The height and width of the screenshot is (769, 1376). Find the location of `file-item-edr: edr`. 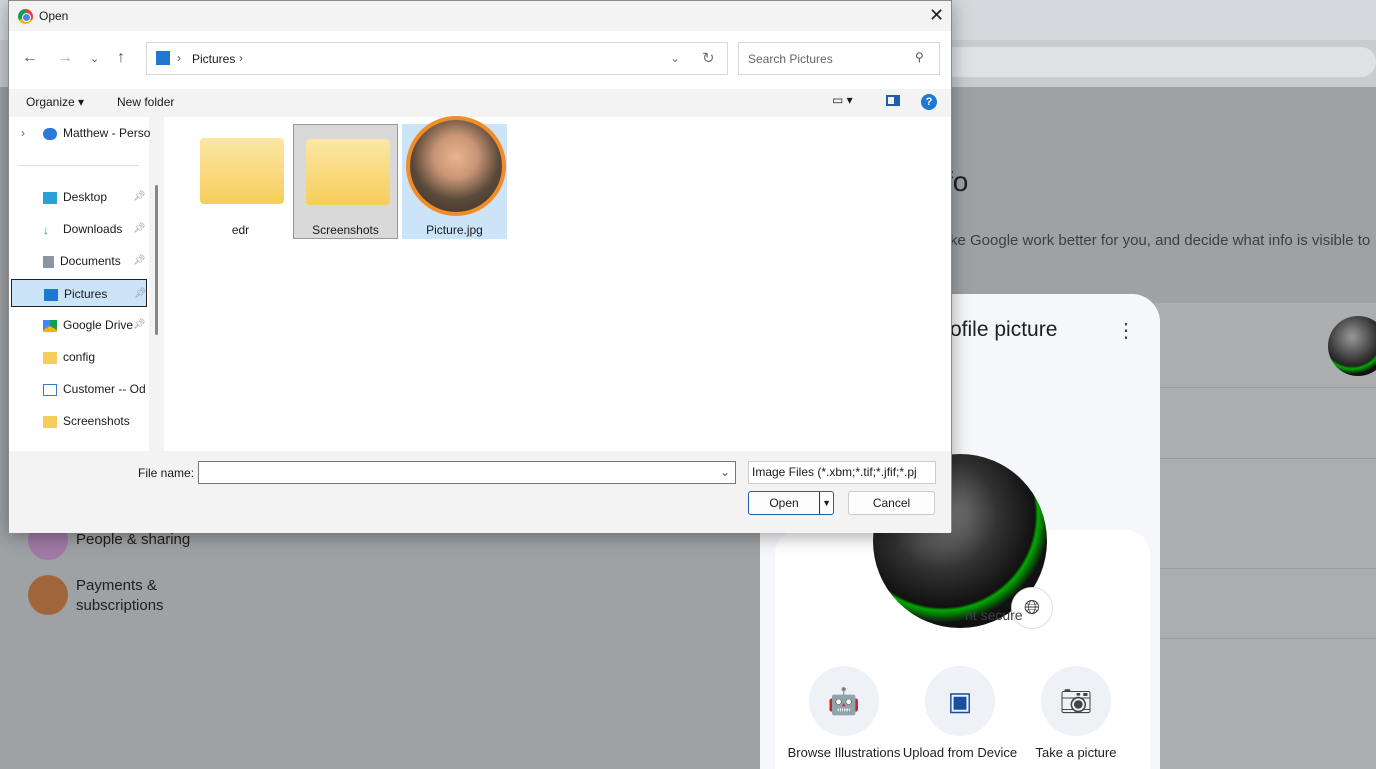

file-item-edr: edr is located at coordinates (240, 181).